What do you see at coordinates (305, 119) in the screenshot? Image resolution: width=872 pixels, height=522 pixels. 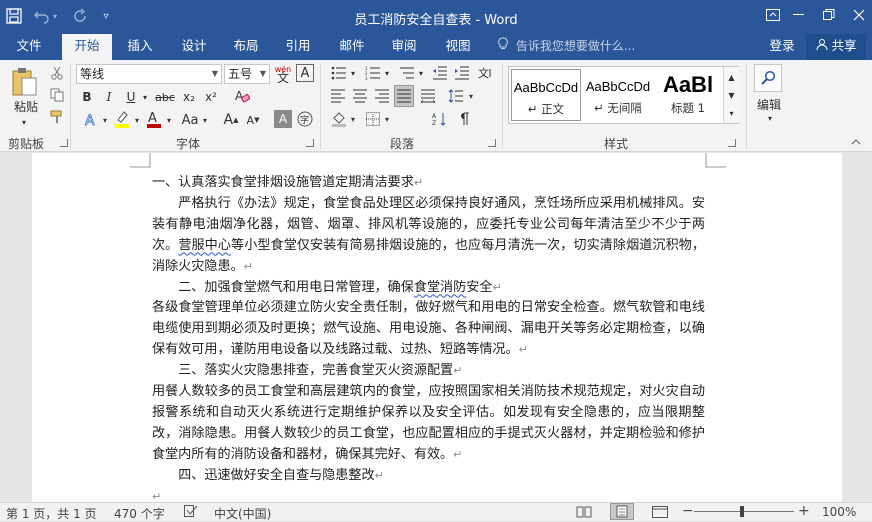 I see `enclose-characters-icon: 字` at bounding box center [305, 119].